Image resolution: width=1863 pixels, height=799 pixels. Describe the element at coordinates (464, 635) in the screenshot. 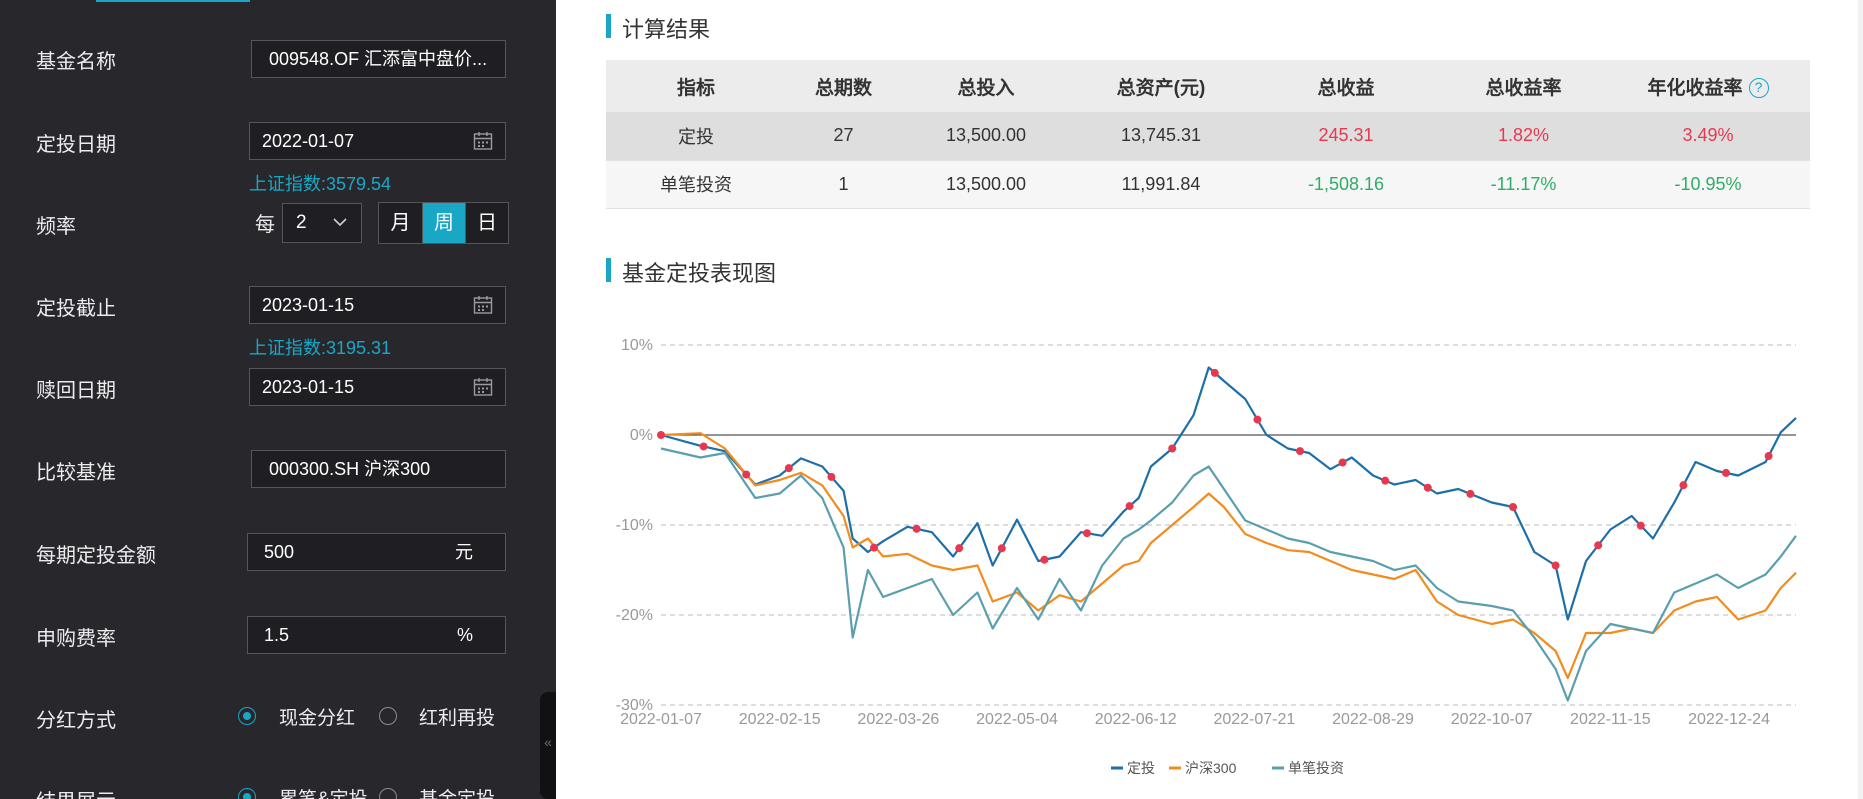

I see `fee-unit: %` at that location.